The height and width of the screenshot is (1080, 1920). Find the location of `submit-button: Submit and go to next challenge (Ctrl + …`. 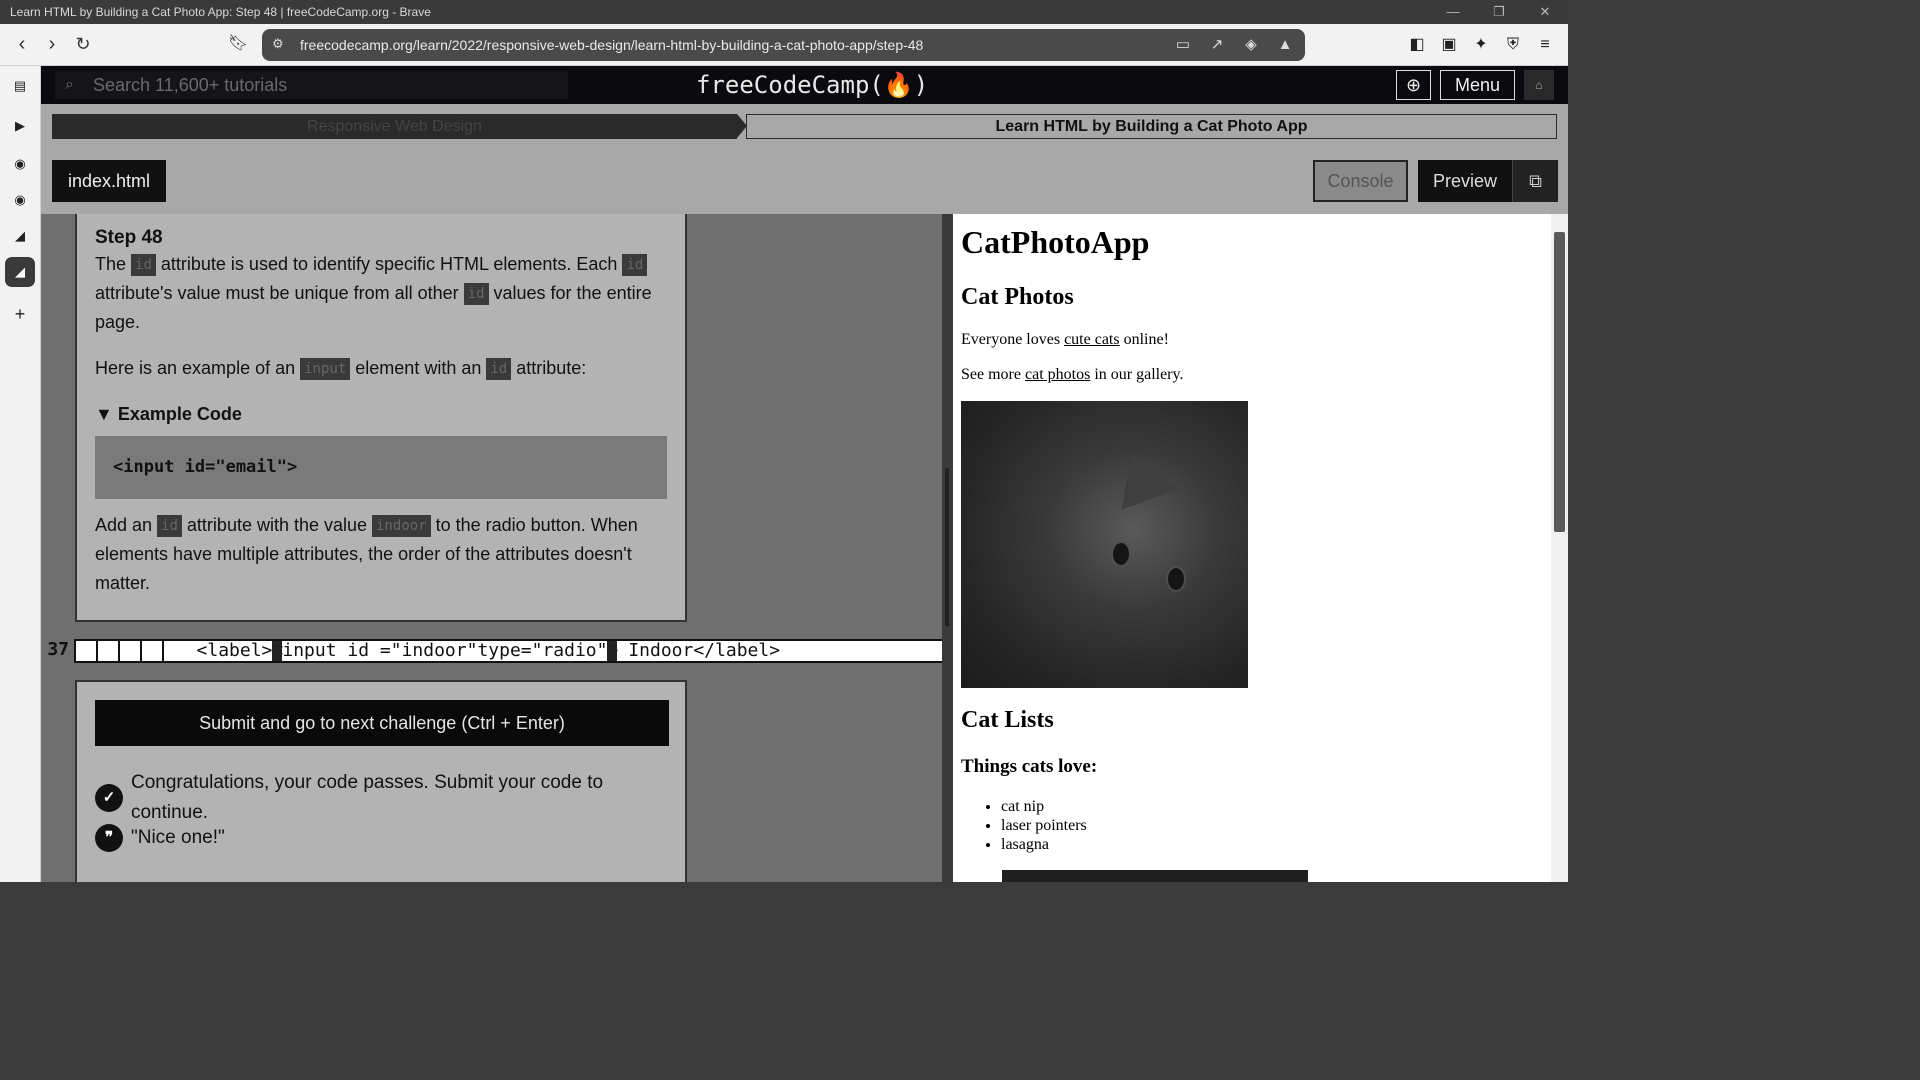

submit-button: Submit and go to next challenge (Ctrl + … is located at coordinates (382, 723).